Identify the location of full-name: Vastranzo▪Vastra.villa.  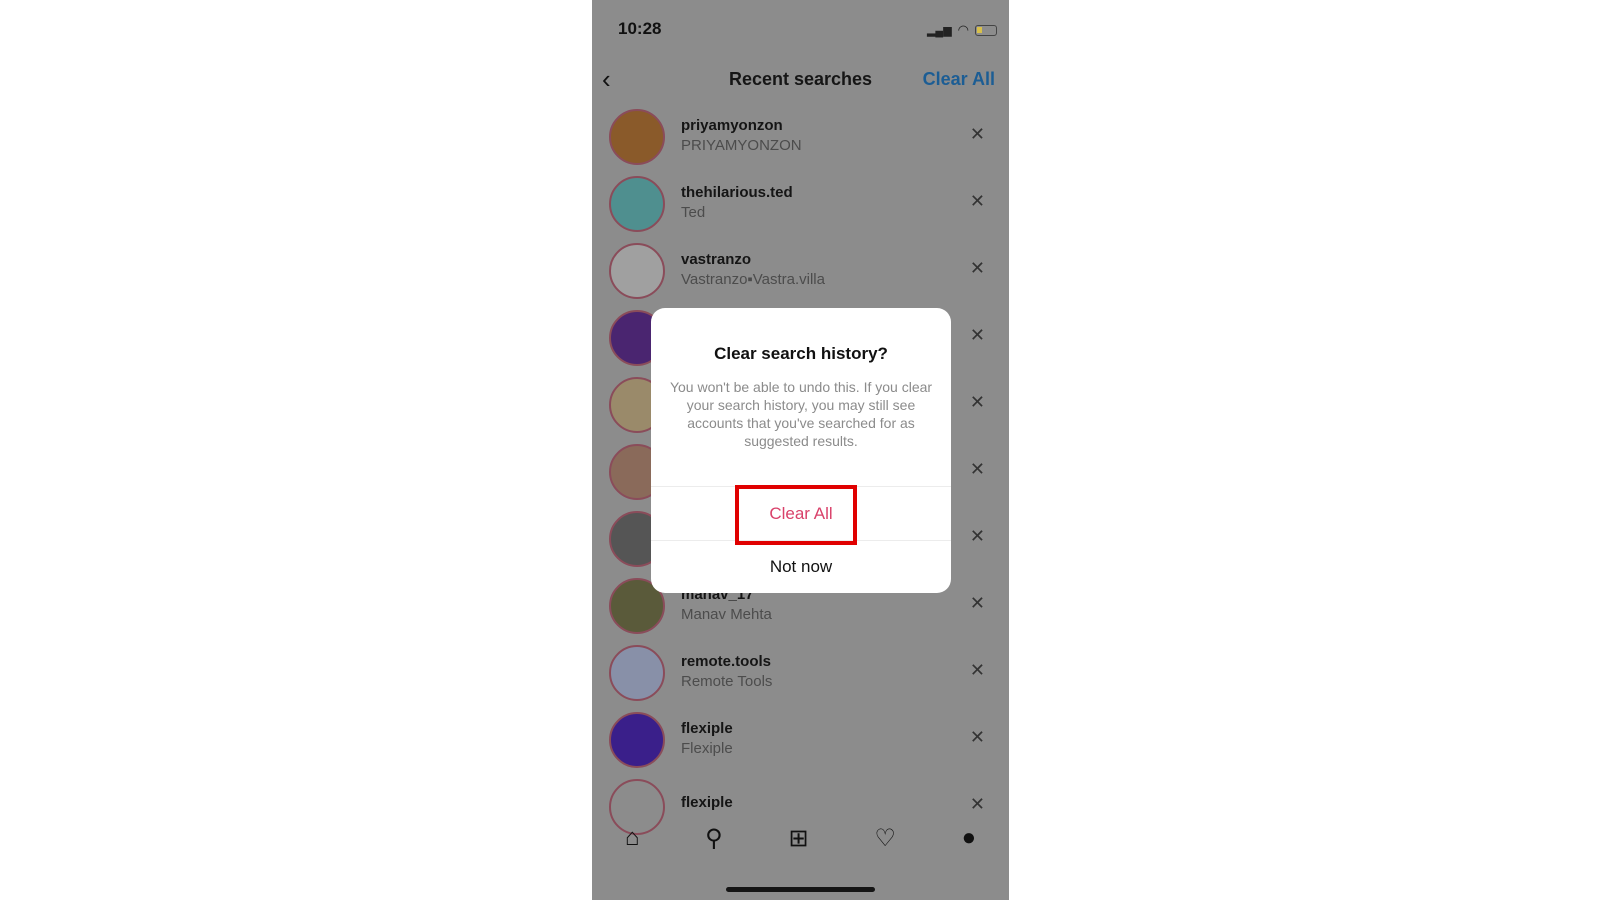
(753, 279).